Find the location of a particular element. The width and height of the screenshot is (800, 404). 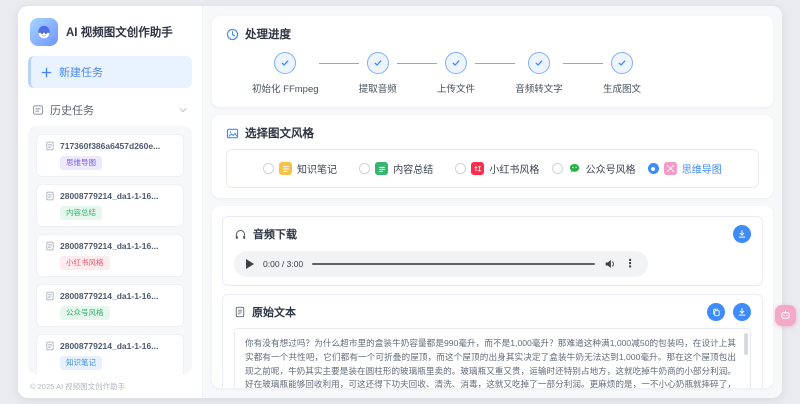

task-style-badge: 内容总结 is located at coordinates (81, 213).